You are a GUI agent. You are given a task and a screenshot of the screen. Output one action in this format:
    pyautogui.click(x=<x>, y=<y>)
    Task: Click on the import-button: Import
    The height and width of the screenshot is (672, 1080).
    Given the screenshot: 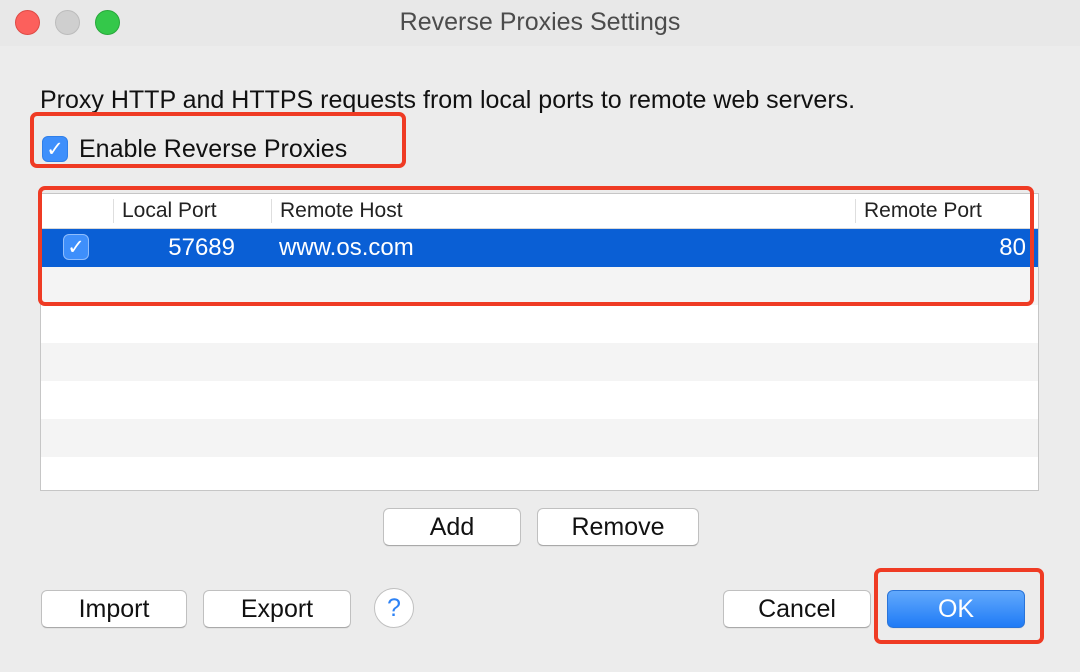 What is the action you would take?
    pyautogui.click(x=114, y=609)
    